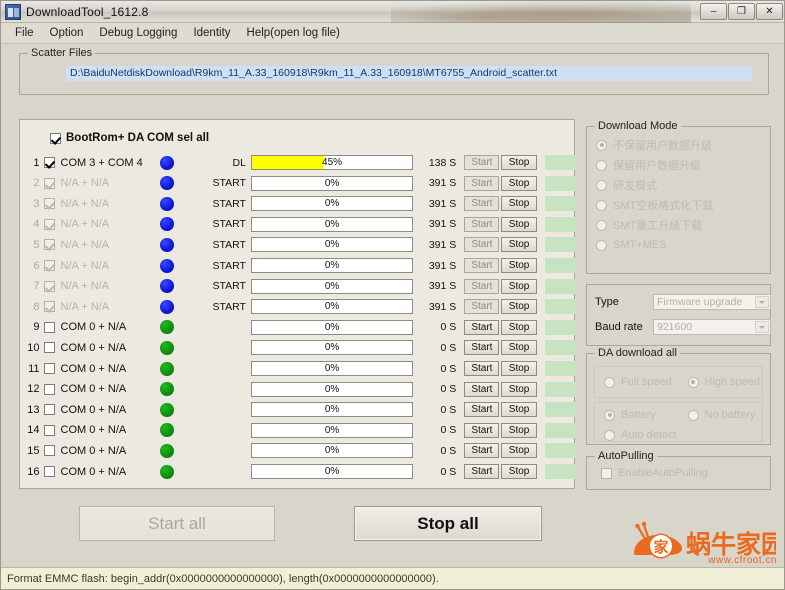 This screenshot has height=590, width=785. I want to click on device-row: 4 N/A + N/A START 0% 391 S Start Stop, so click(298, 224).